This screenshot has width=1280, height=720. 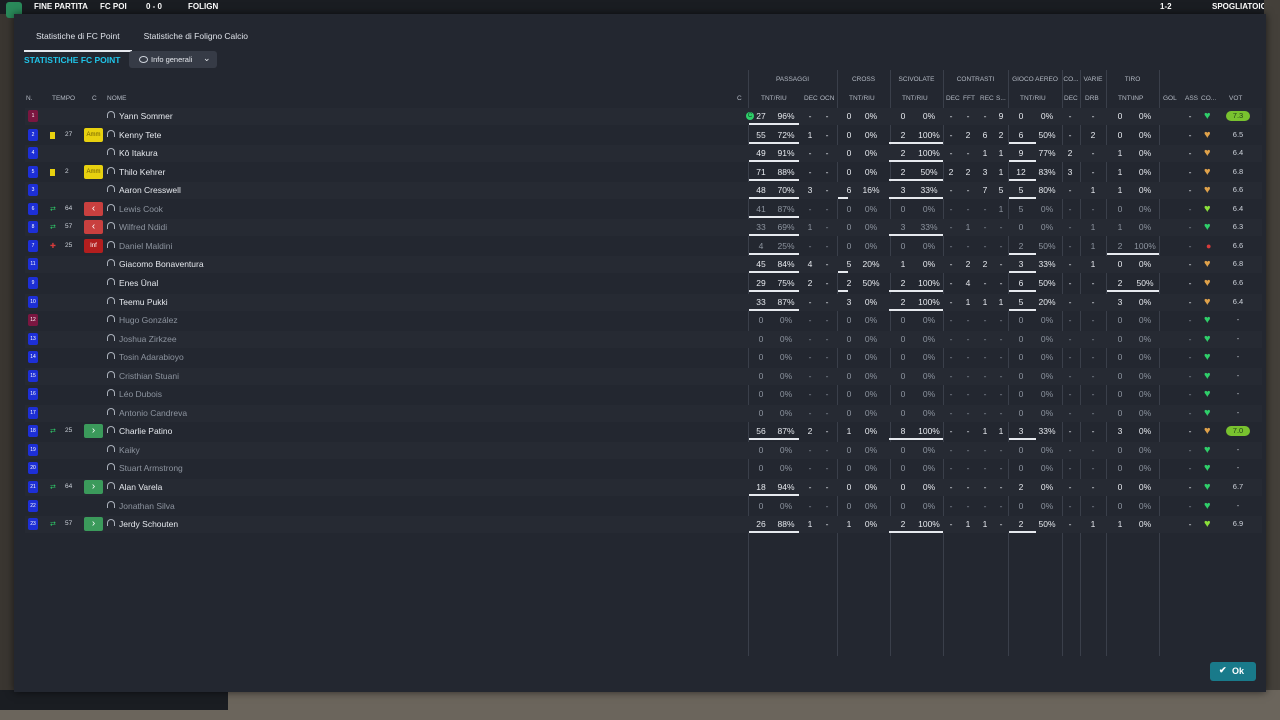 I want to click on passes-pct: 75%, so click(x=786, y=282).